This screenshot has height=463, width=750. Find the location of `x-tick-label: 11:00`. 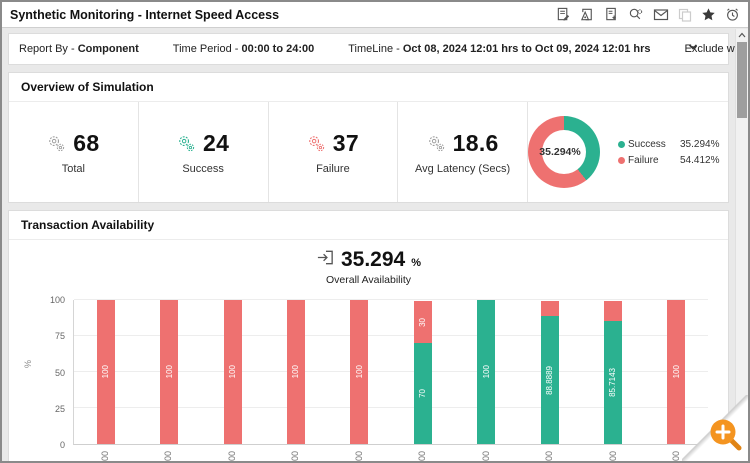

x-tick-label: 11:00 is located at coordinates (676, 456).